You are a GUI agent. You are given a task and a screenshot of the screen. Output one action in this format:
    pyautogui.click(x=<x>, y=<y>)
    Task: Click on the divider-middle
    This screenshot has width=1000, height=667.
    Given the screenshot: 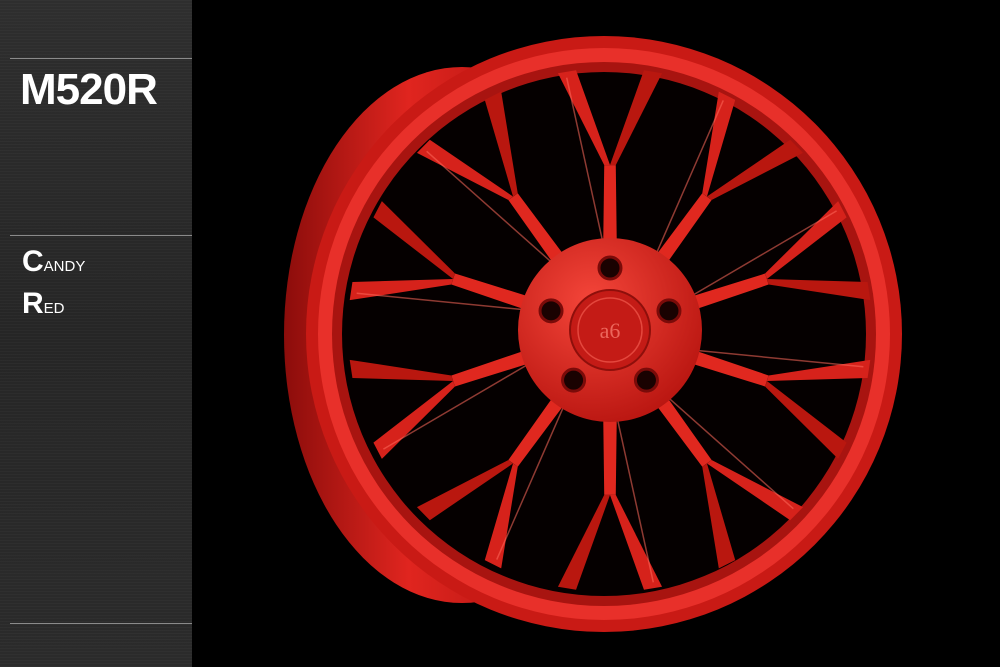 What is the action you would take?
    pyautogui.click(x=101, y=235)
    